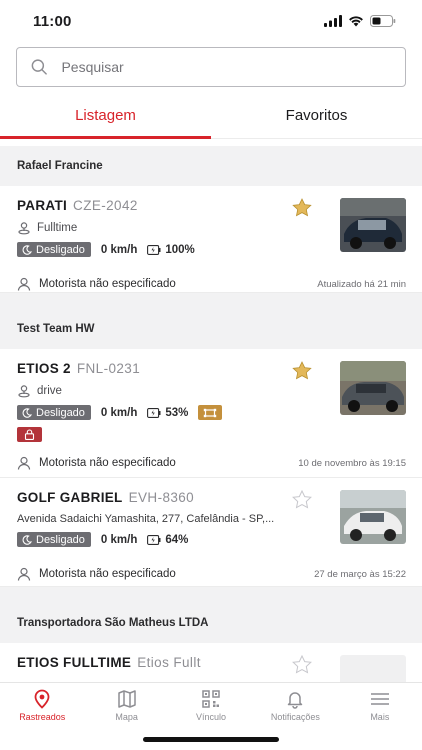 The image size is (422, 750). Describe the element at coordinates (226, 67) in the screenshot. I see `search-input` at that location.